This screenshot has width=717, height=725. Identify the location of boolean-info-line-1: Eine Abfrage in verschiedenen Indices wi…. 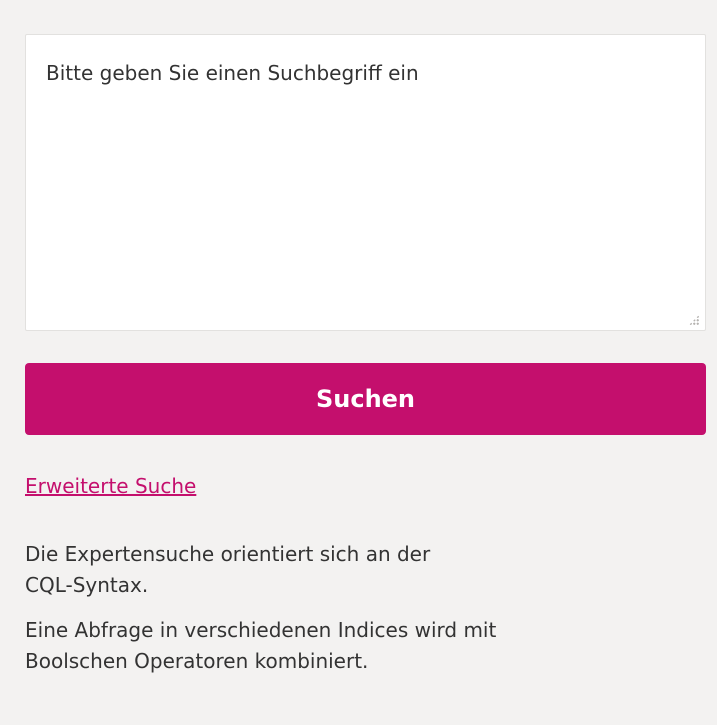
(261, 630).